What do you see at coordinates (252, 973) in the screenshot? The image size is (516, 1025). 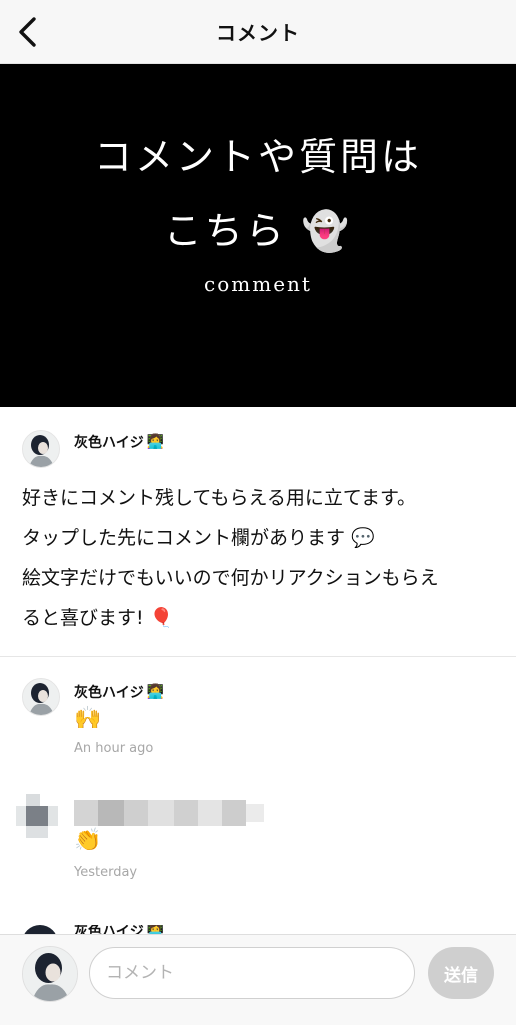 I see `comment-input` at bounding box center [252, 973].